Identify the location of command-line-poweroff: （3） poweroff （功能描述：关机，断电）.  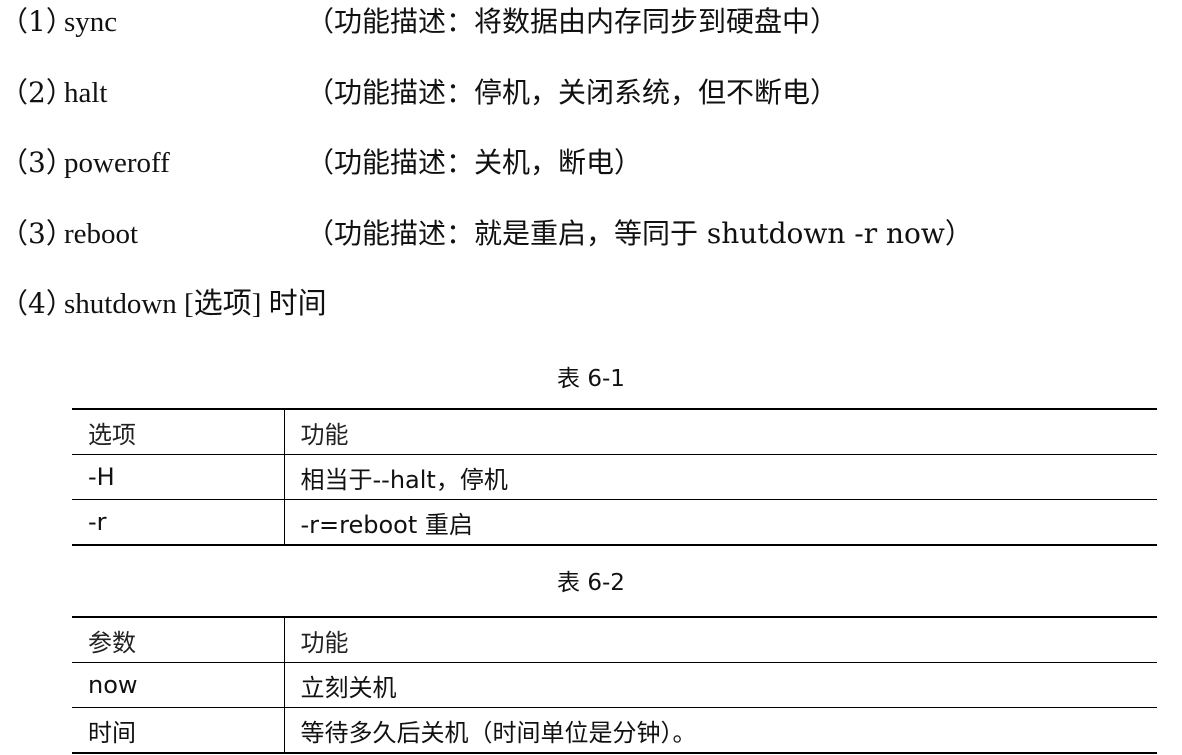
(591, 163).